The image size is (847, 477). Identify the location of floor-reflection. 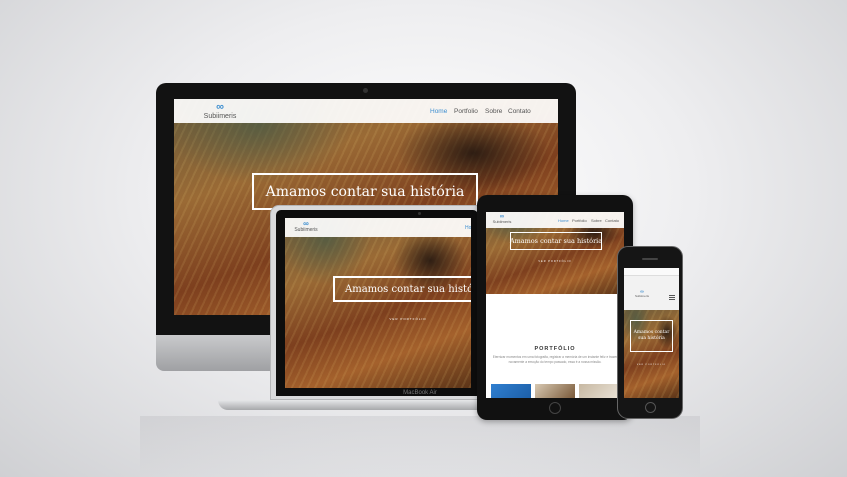
(420, 446).